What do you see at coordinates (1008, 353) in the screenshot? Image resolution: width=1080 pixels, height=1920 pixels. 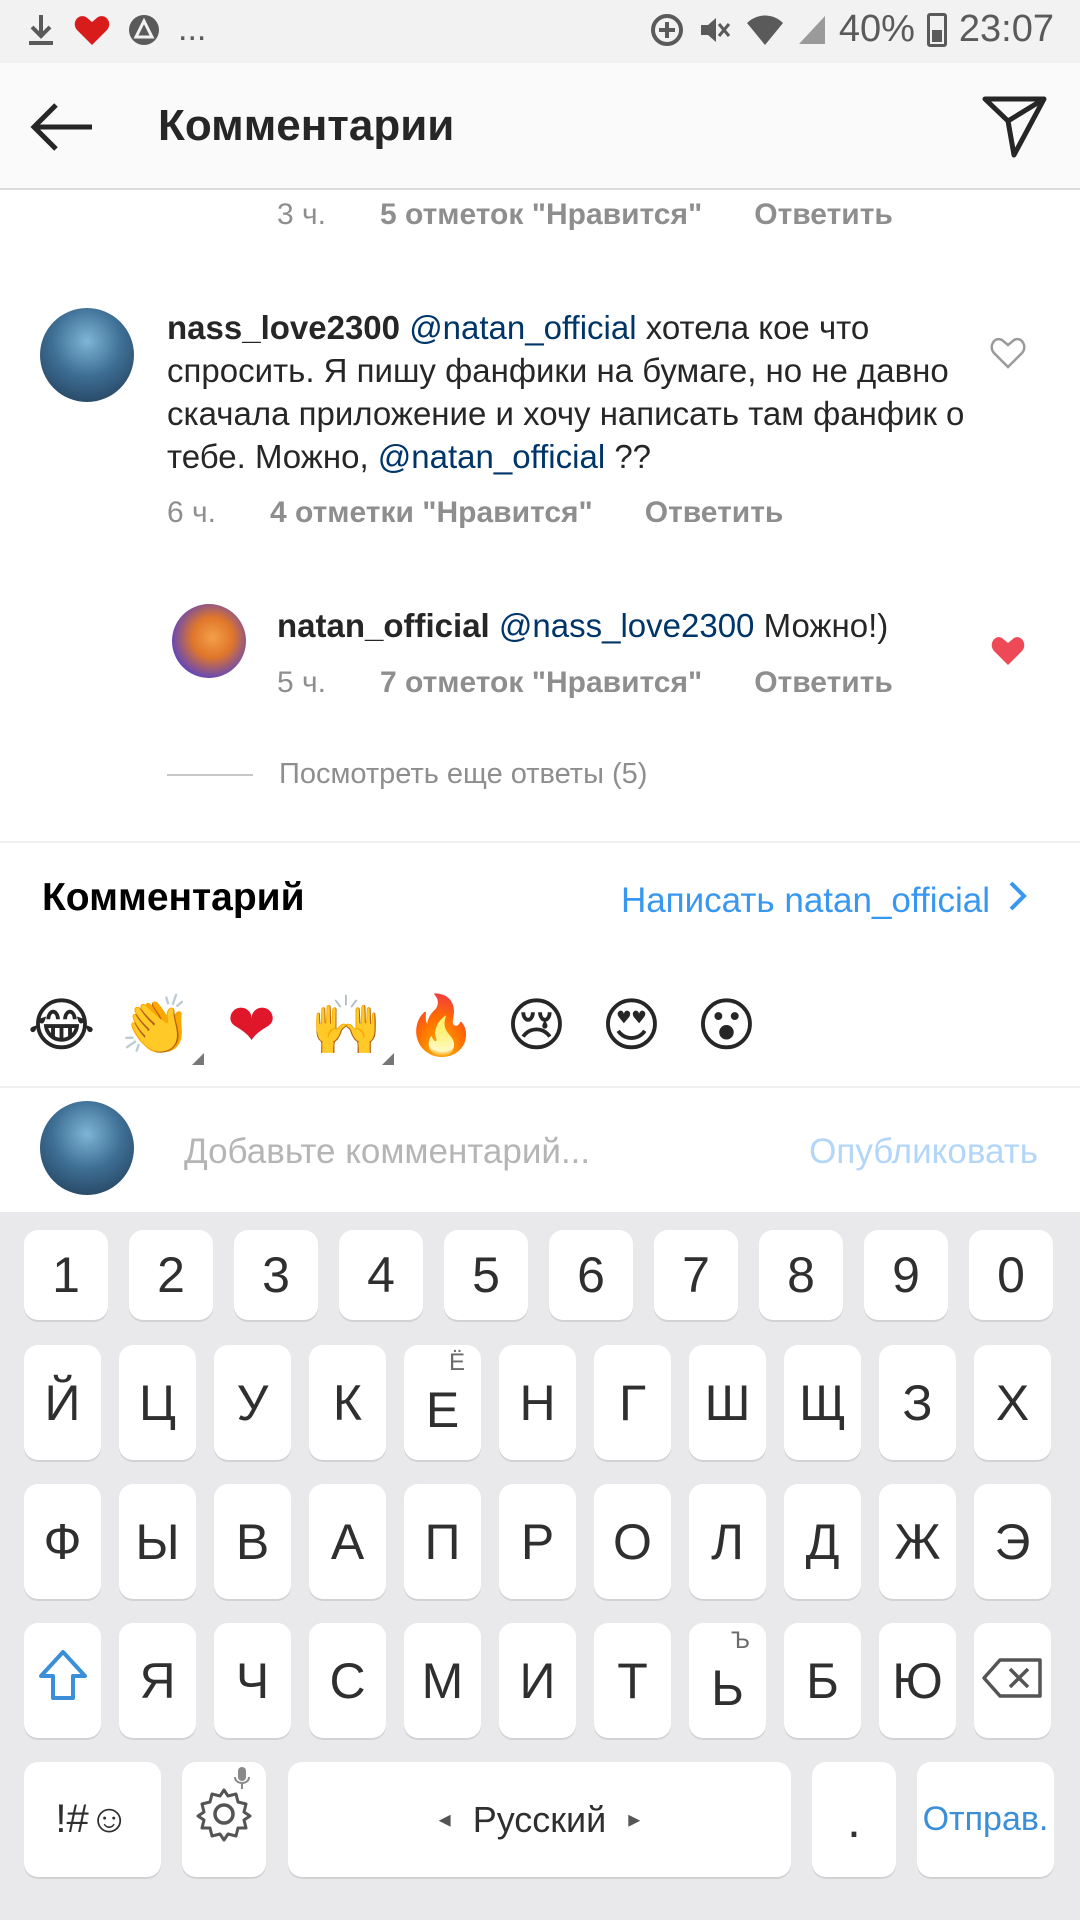 I see `like-heart-icon` at bounding box center [1008, 353].